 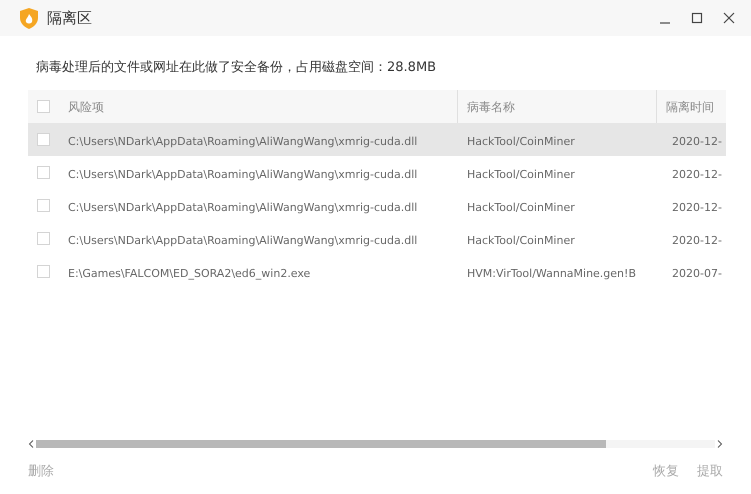 What do you see at coordinates (236, 67) in the screenshot?
I see `description-text: 病毒处理后的文件或网址在此做了安全备份，占用磁盘空间：28.8MB` at bounding box center [236, 67].